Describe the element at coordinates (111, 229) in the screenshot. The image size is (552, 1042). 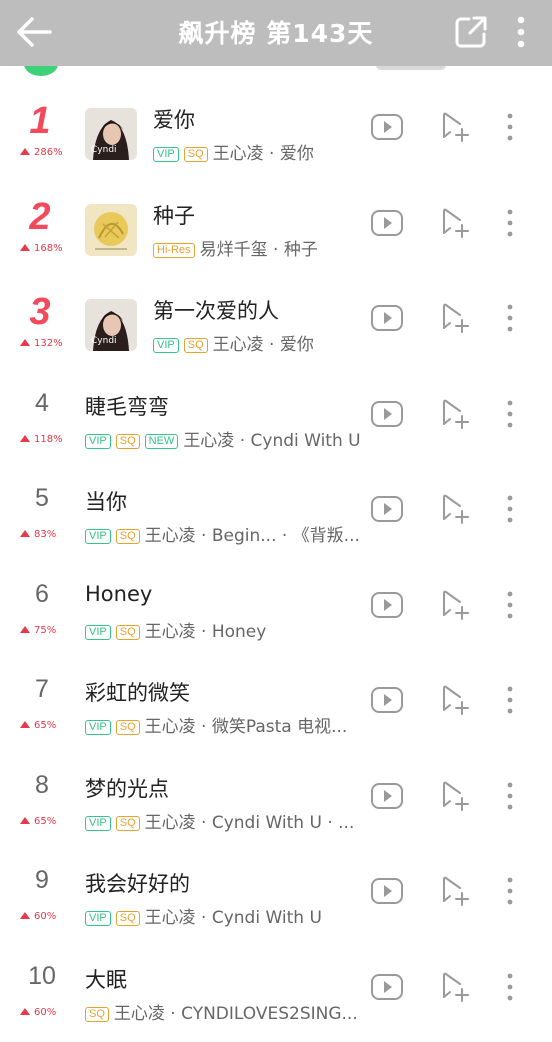
I see `album-cover` at that location.